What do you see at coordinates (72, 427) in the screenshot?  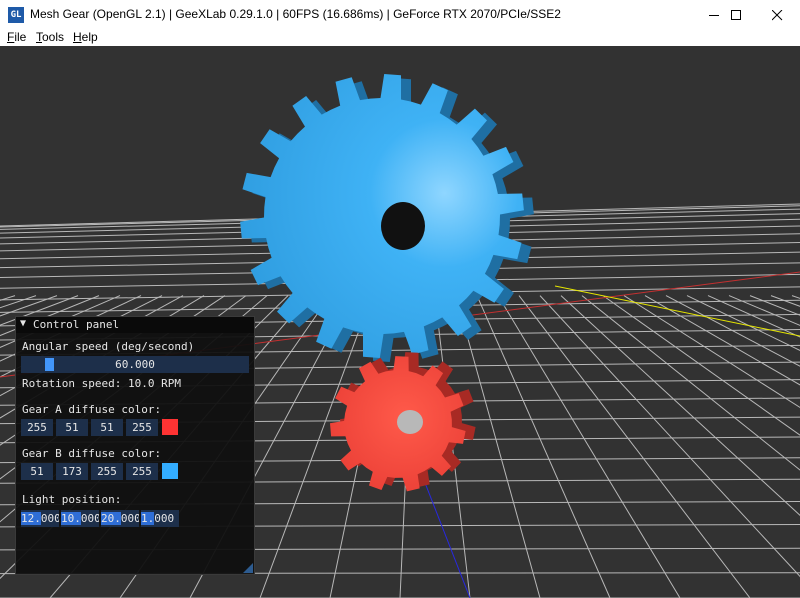 I see `gear-a-g-field: 51` at bounding box center [72, 427].